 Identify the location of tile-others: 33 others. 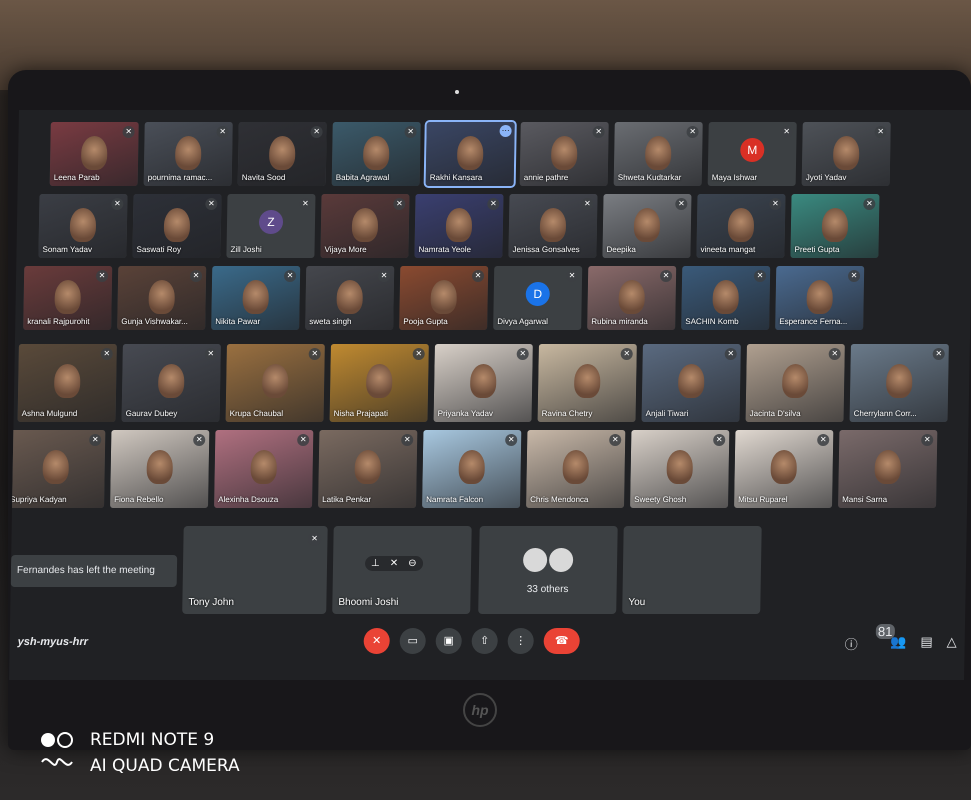
(548, 570).